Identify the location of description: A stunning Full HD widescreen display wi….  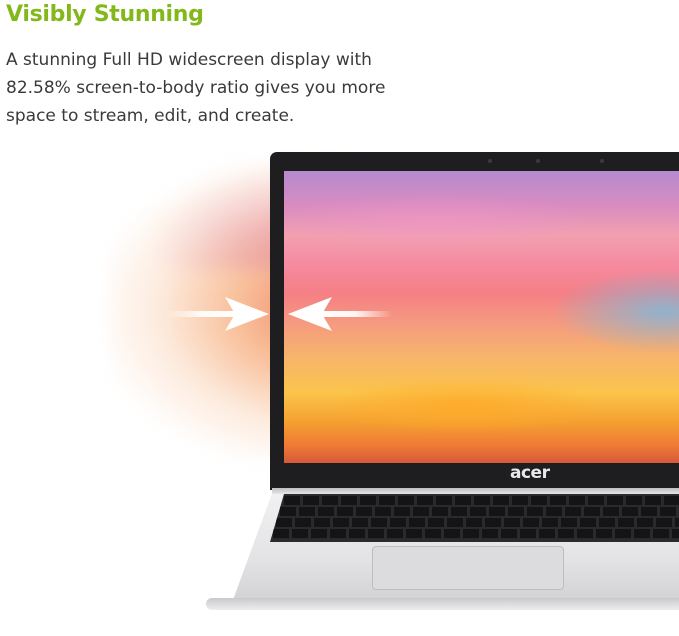
(196, 88).